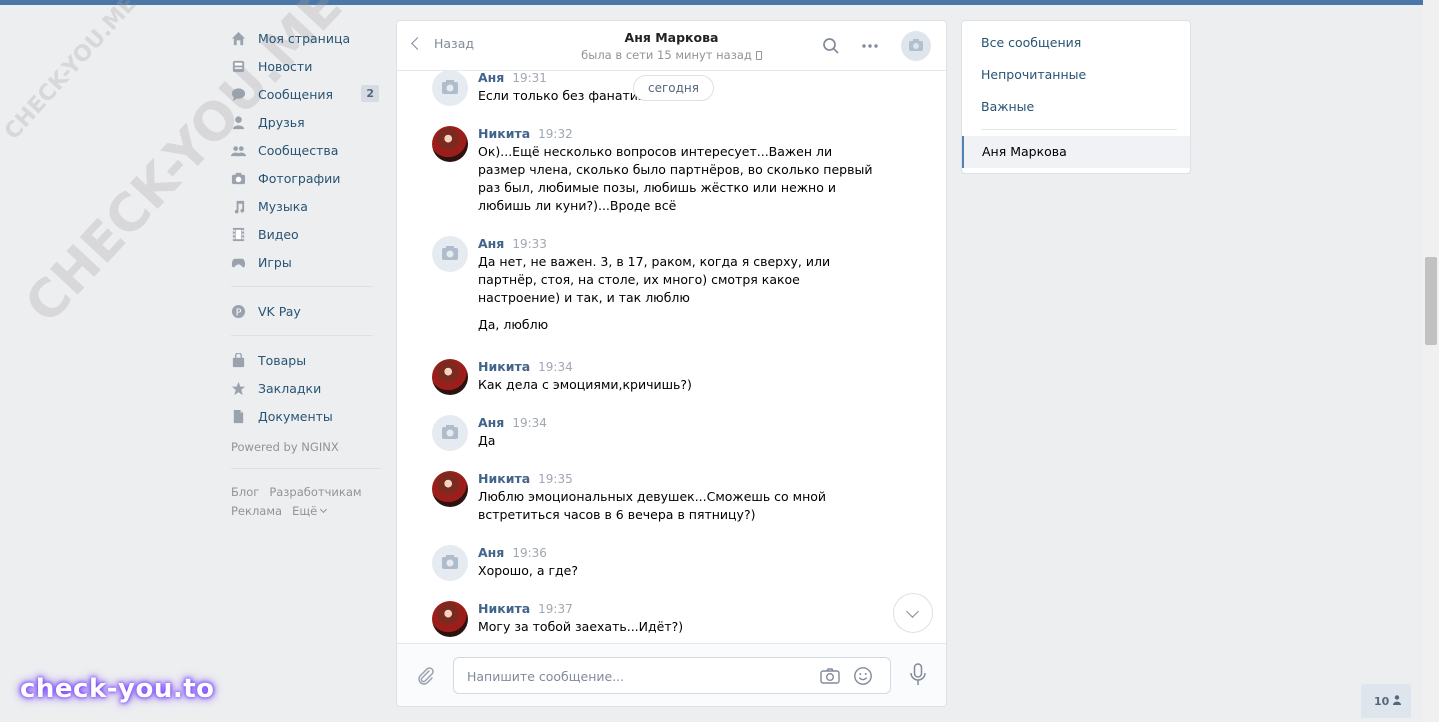  What do you see at coordinates (417, 43) in the screenshot?
I see `chevron-left-icon` at bounding box center [417, 43].